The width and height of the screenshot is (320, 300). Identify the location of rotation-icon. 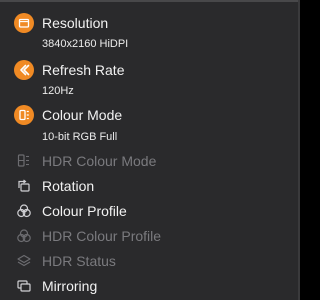
(24, 186).